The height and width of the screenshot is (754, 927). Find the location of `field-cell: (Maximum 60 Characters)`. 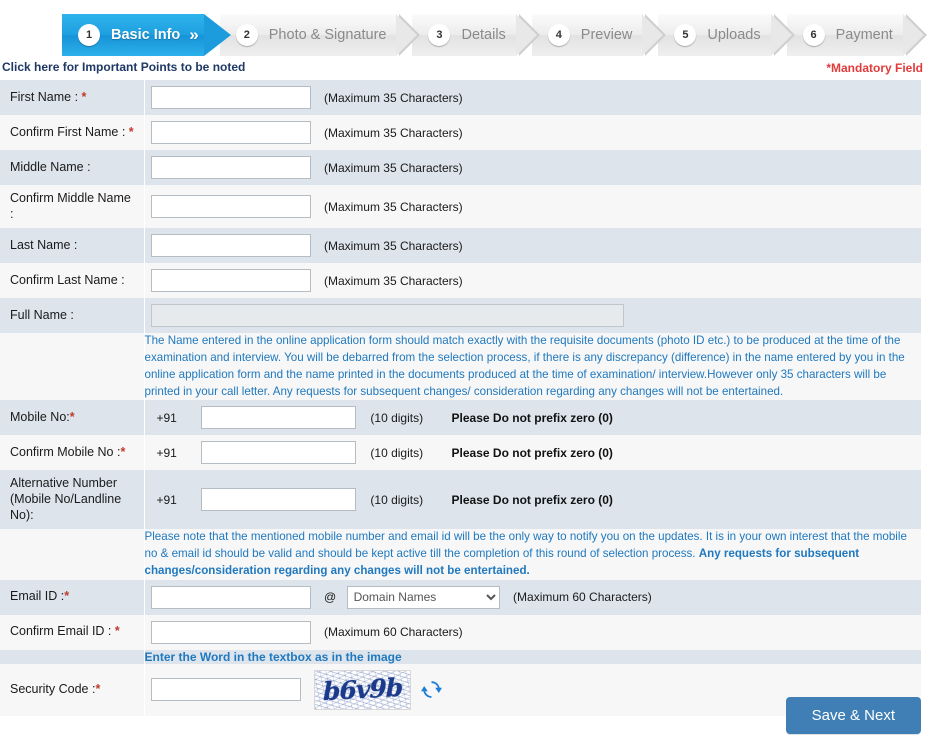

field-cell: (Maximum 60 Characters) is located at coordinates (532, 632).